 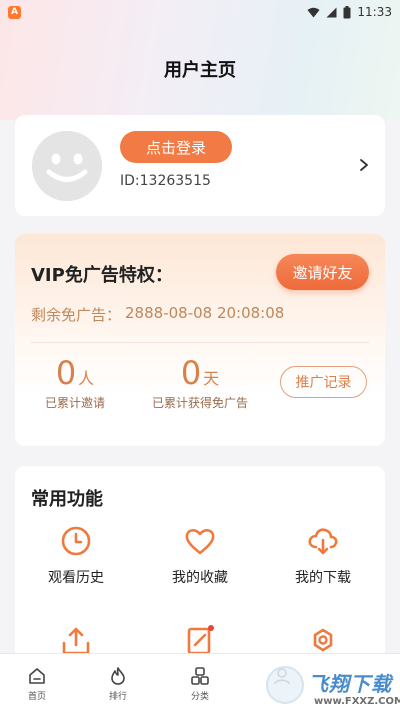 I want to click on login-button: 点击登录, so click(x=176, y=147).